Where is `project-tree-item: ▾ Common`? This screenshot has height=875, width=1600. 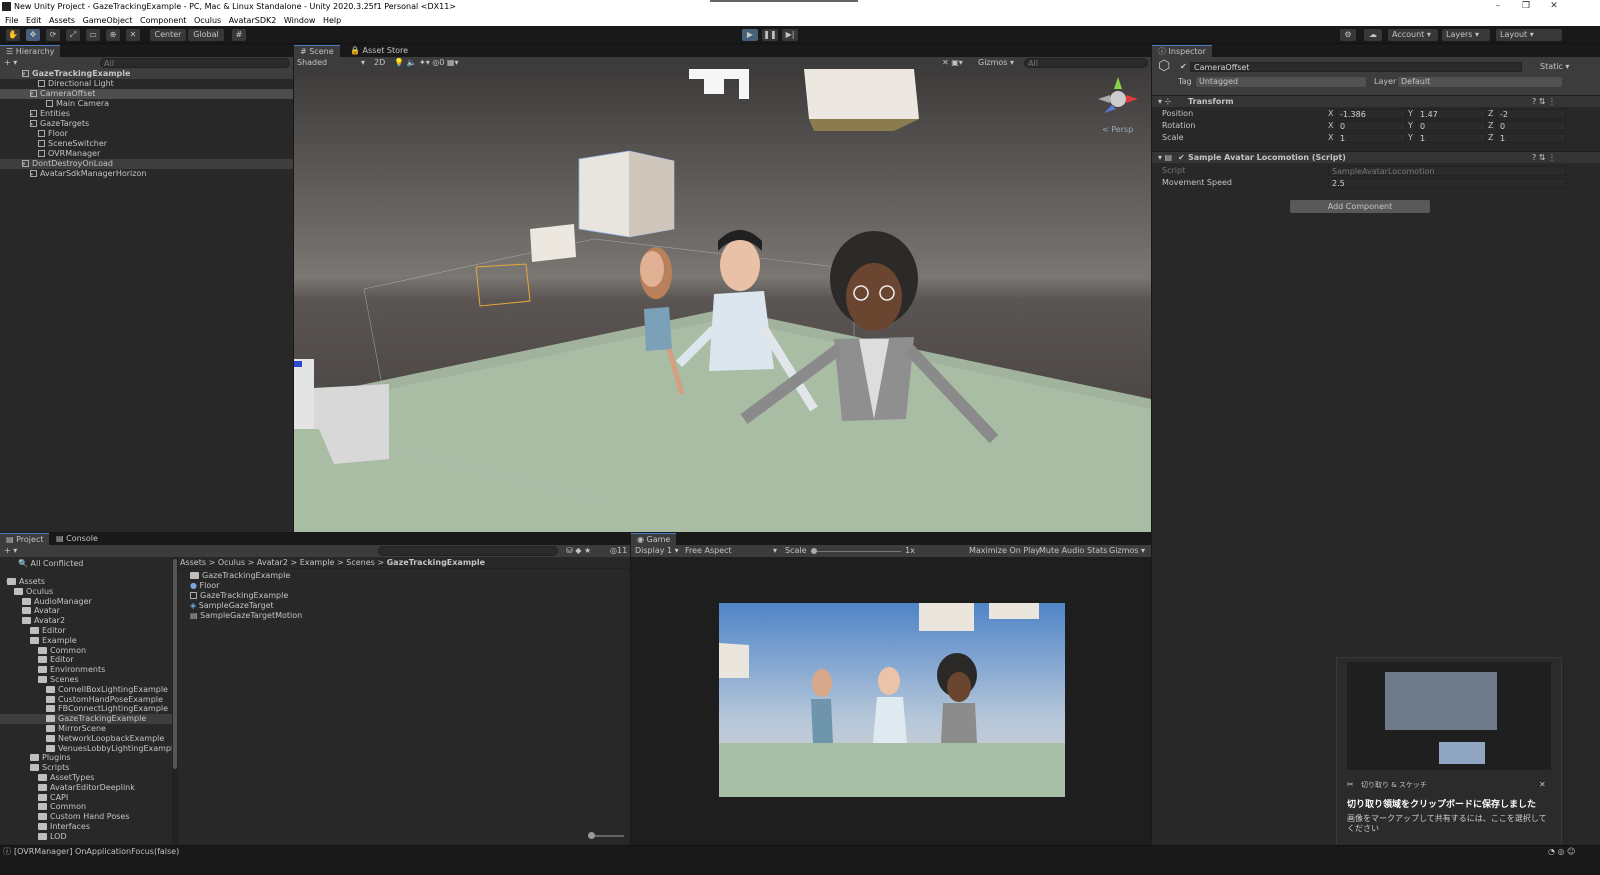
project-tree-item: ▾ Common is located at coordinates (86, 651).